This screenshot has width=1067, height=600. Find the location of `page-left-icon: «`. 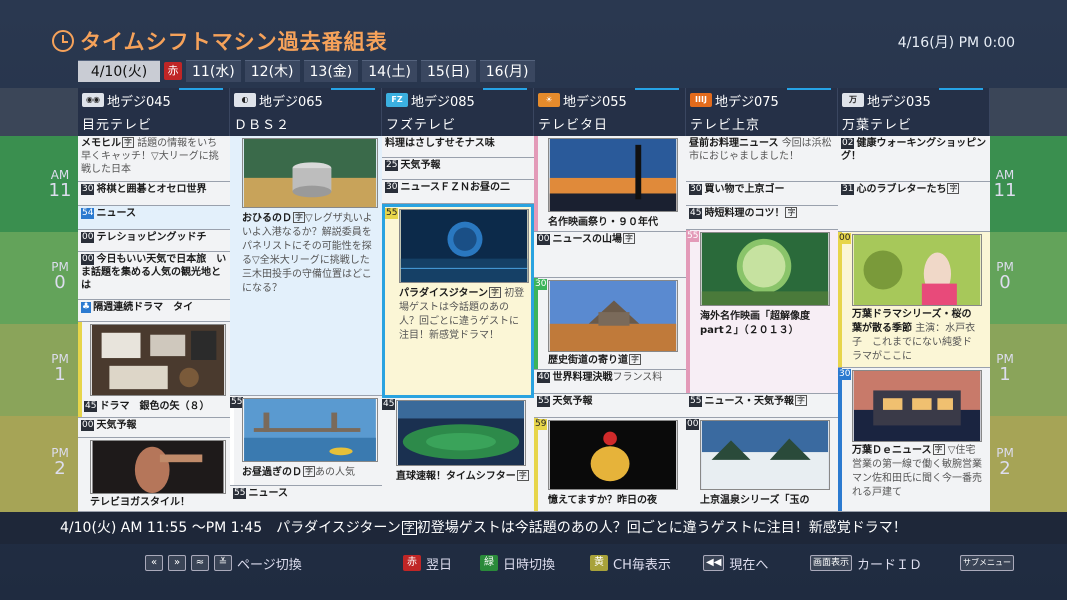

page-left-icon: « is located at coordinates (154, 563).